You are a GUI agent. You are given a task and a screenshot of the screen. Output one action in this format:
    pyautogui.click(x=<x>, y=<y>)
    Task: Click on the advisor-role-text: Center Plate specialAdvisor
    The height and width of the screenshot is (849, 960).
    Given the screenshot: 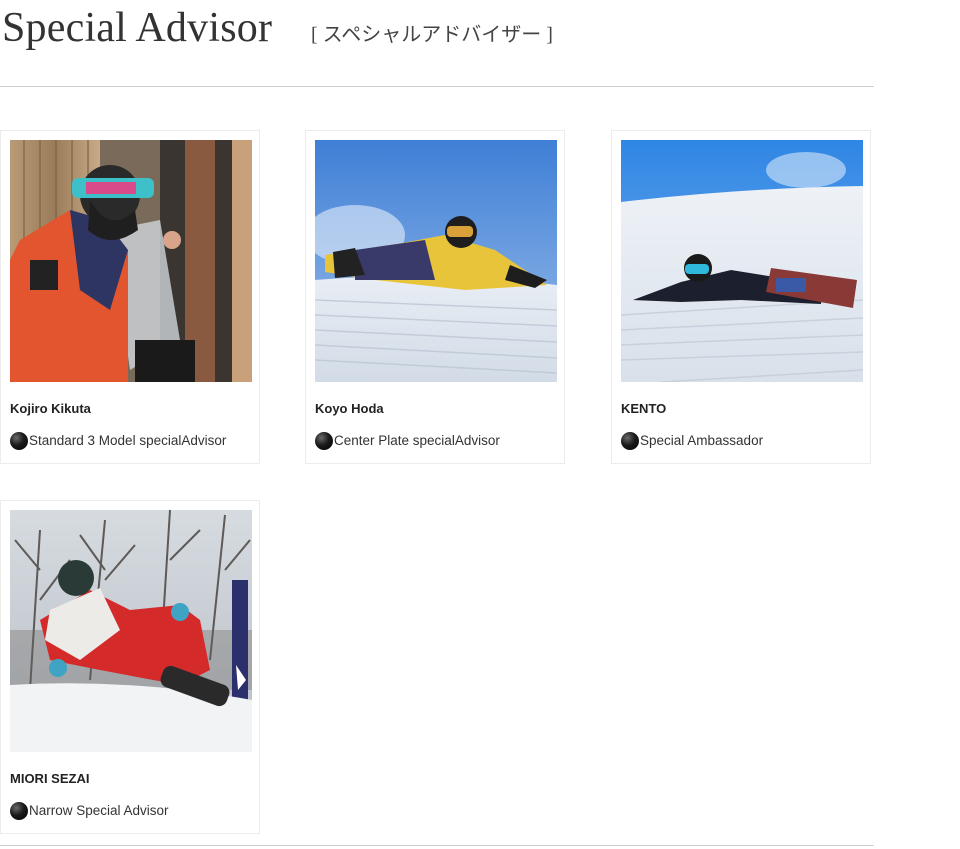 What is the action you would take?
    pyautogui.click(x=417, y=440)
    